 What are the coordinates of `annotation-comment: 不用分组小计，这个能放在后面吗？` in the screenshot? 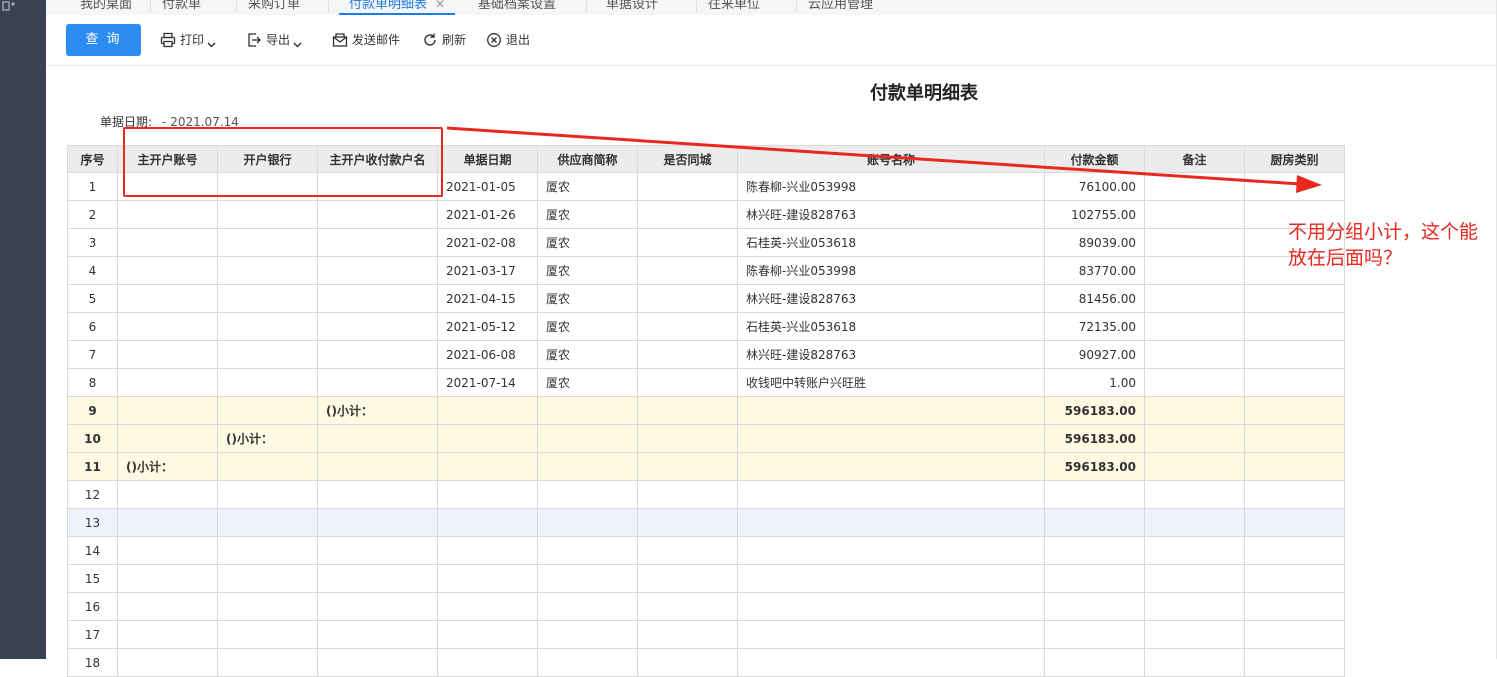 It's located at (1383, 245).